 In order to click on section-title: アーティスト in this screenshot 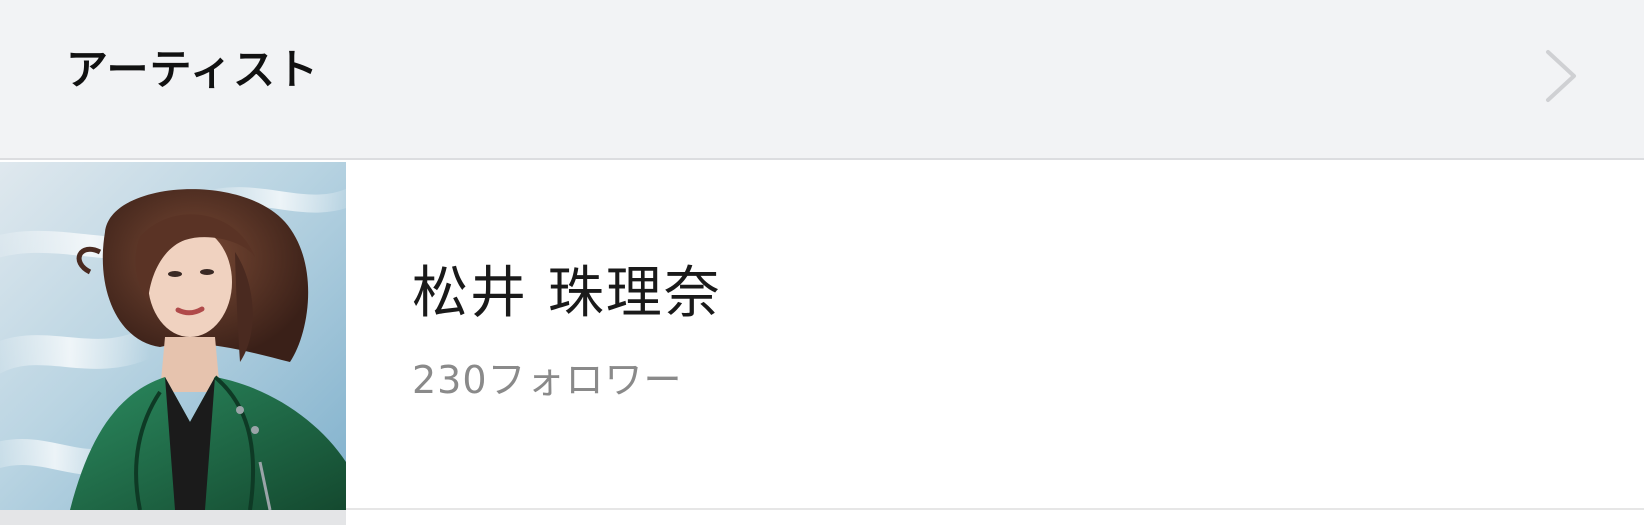, I will do `click(192, 69)`.